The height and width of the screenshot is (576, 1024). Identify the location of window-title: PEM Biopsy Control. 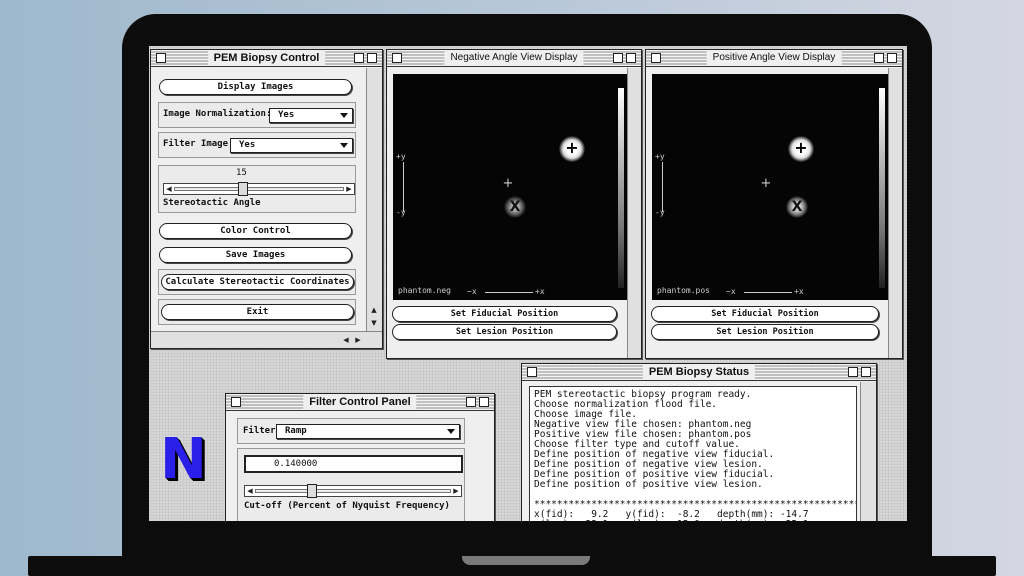
(266, 58).